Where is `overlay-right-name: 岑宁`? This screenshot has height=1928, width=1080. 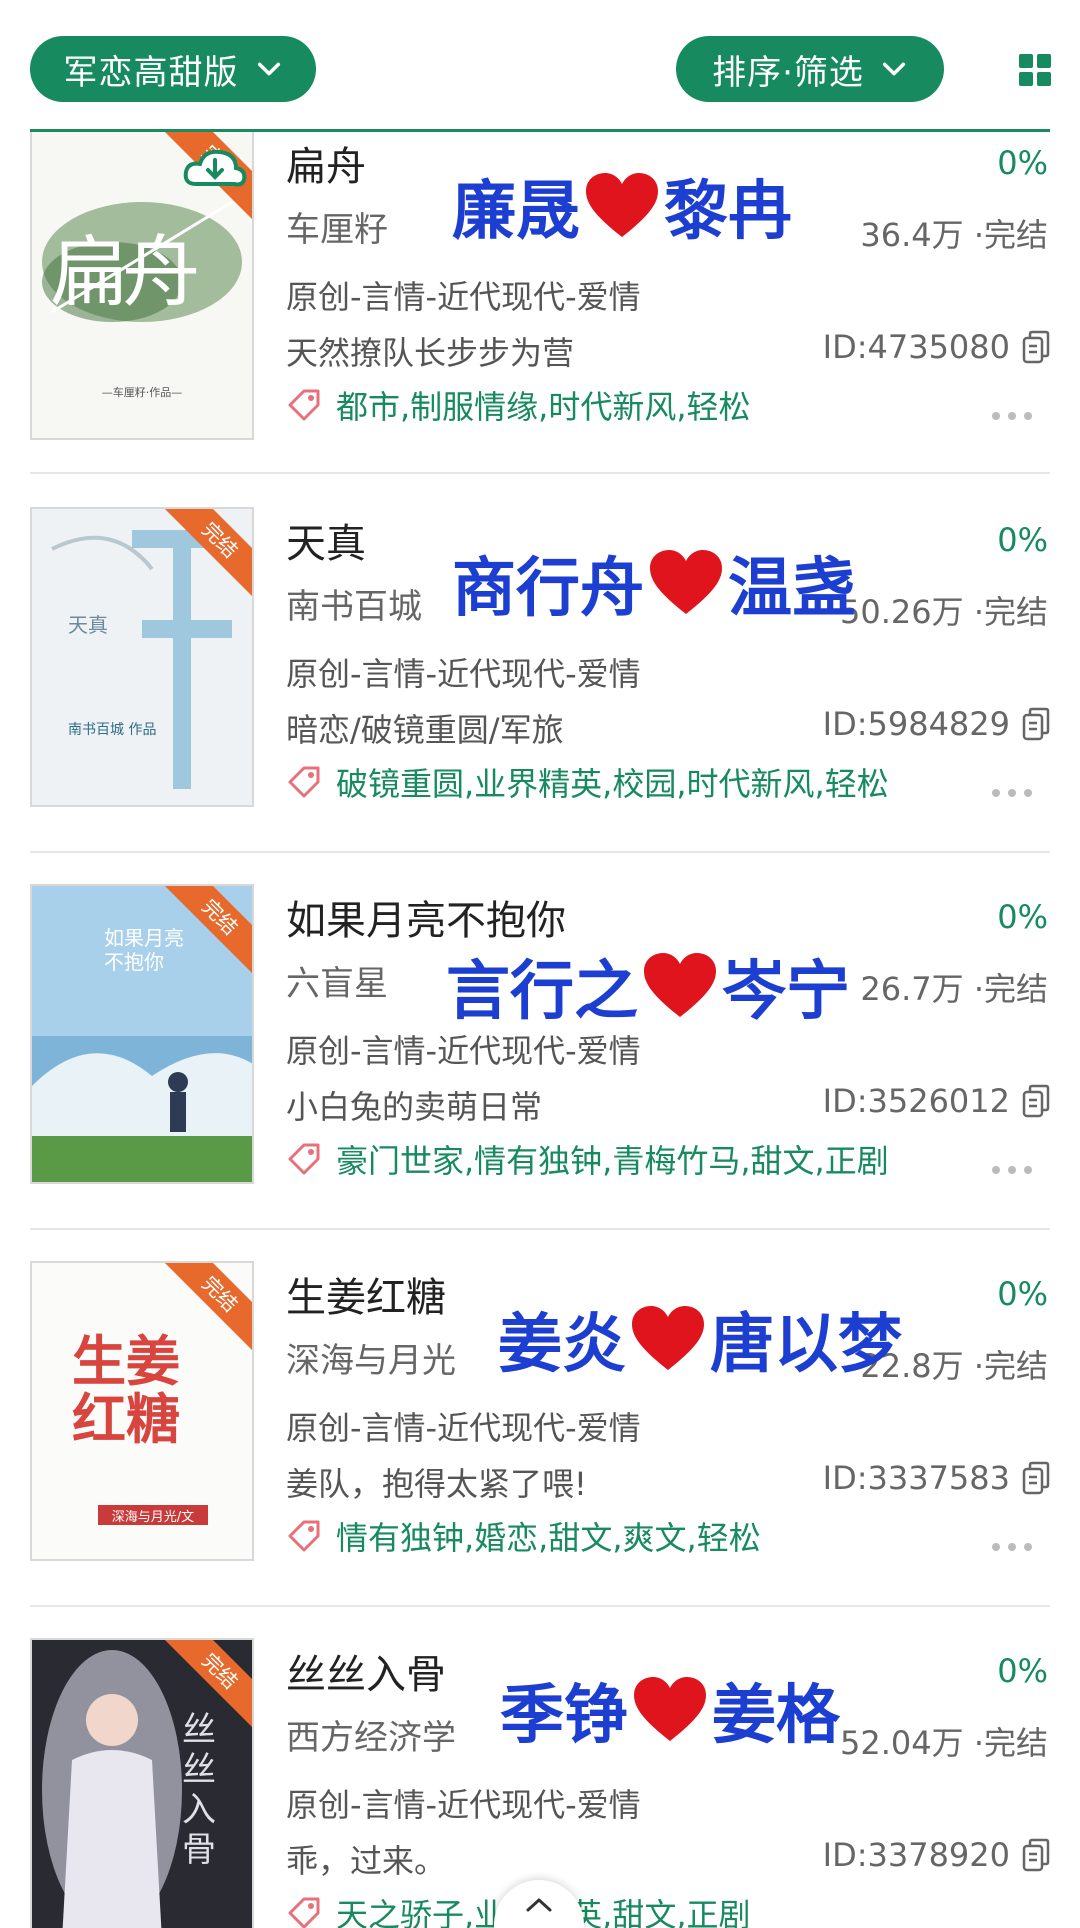
overlay-right-name: 岑宁 is located at coordinates (786, 992).